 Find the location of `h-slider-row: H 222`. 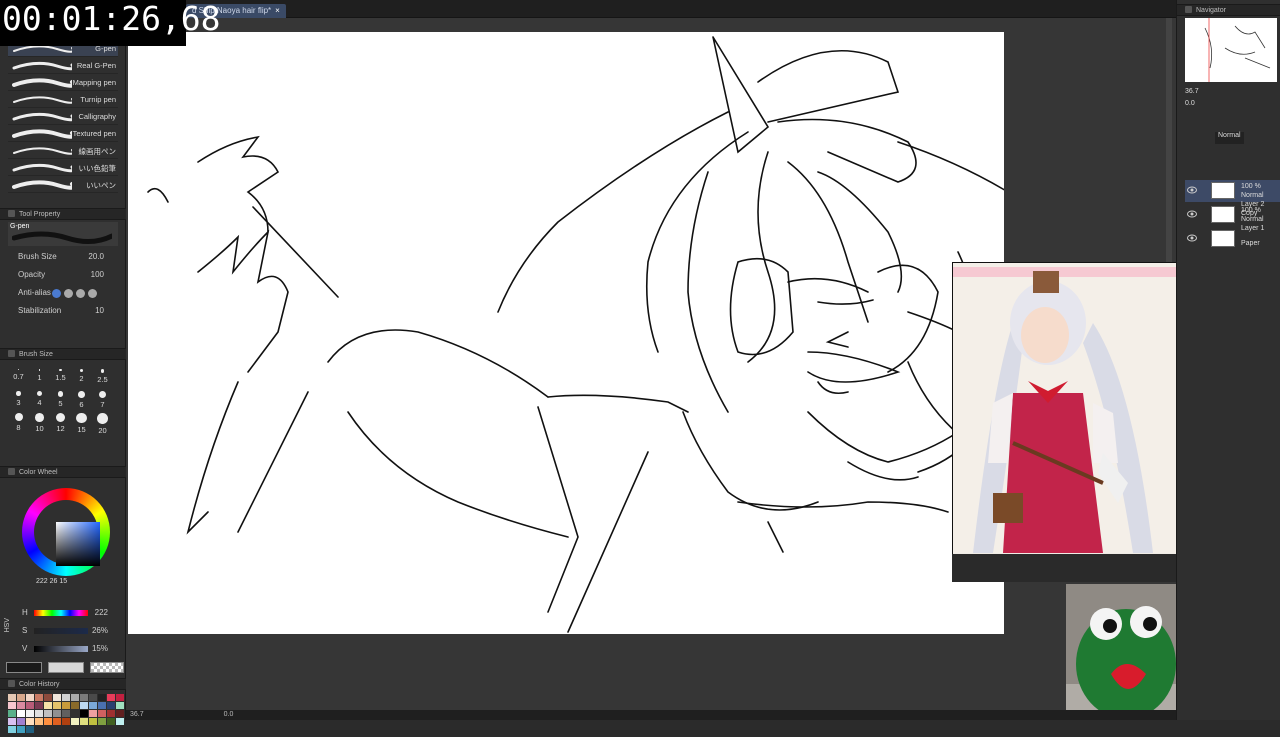

h-slider-row: H 222 is located at coordinates (63, 613).